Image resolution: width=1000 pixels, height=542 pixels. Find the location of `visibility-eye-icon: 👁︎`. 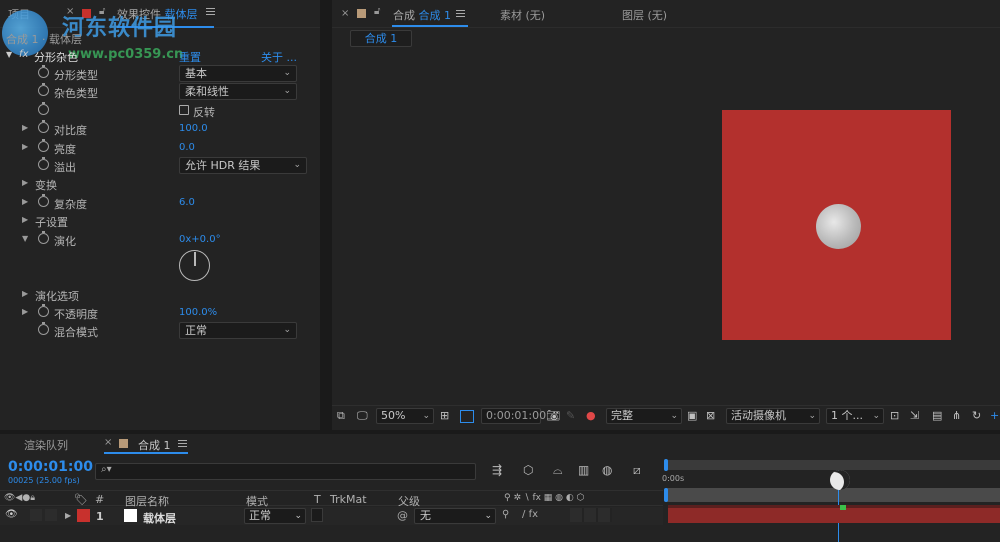

visibility-eye-icon: 👁︎ is located at coordinates (11, 514).